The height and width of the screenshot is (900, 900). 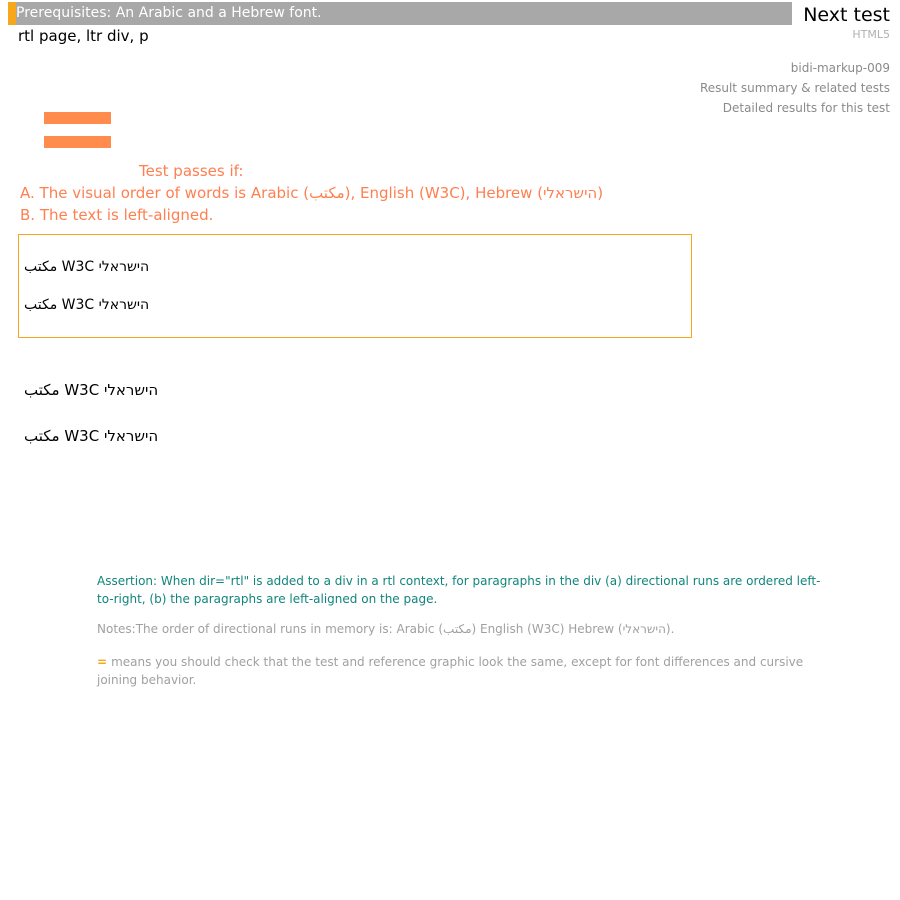 What do you see at coordinates (91, 390) in the screenshot?
I see `reference-line-1: مكتب W3C הישראלי` at bounding box center [91, 390].